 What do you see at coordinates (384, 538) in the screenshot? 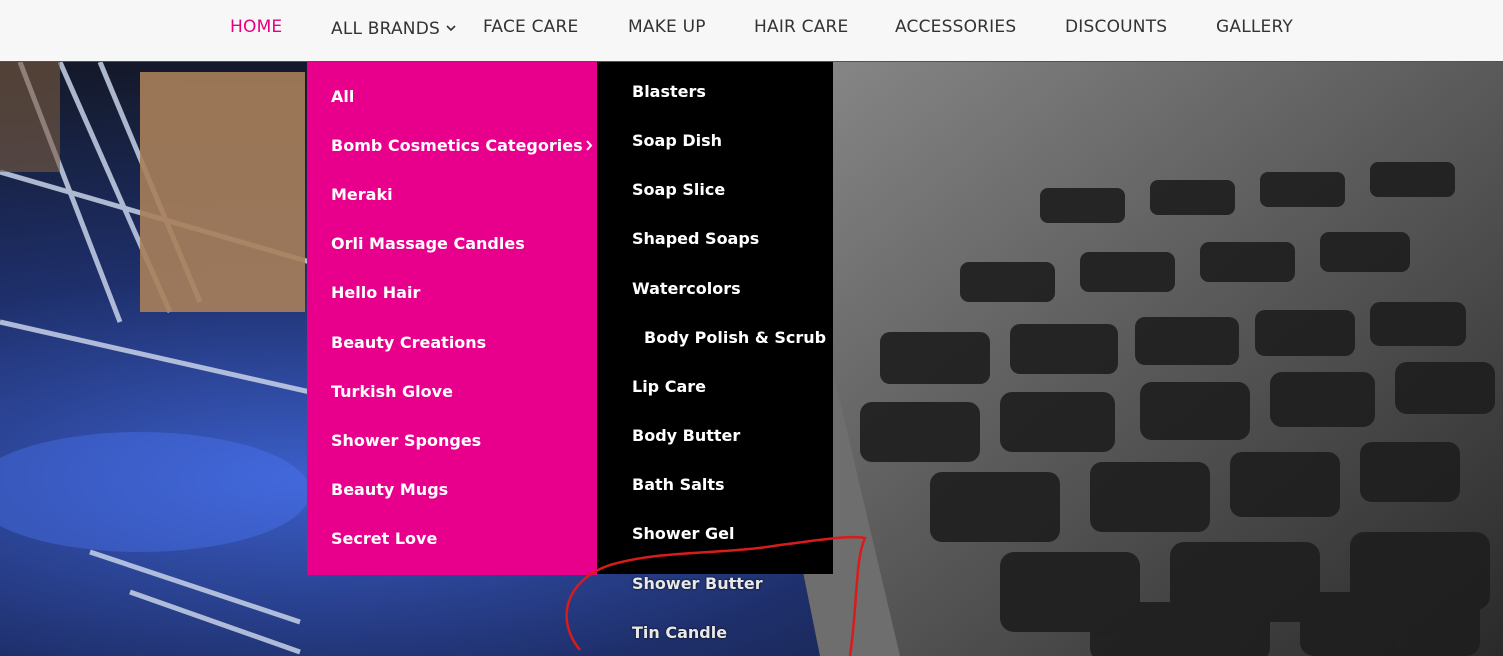
I see `menu-item-secret-love: Secret Love` at bounding box center [384, 538].